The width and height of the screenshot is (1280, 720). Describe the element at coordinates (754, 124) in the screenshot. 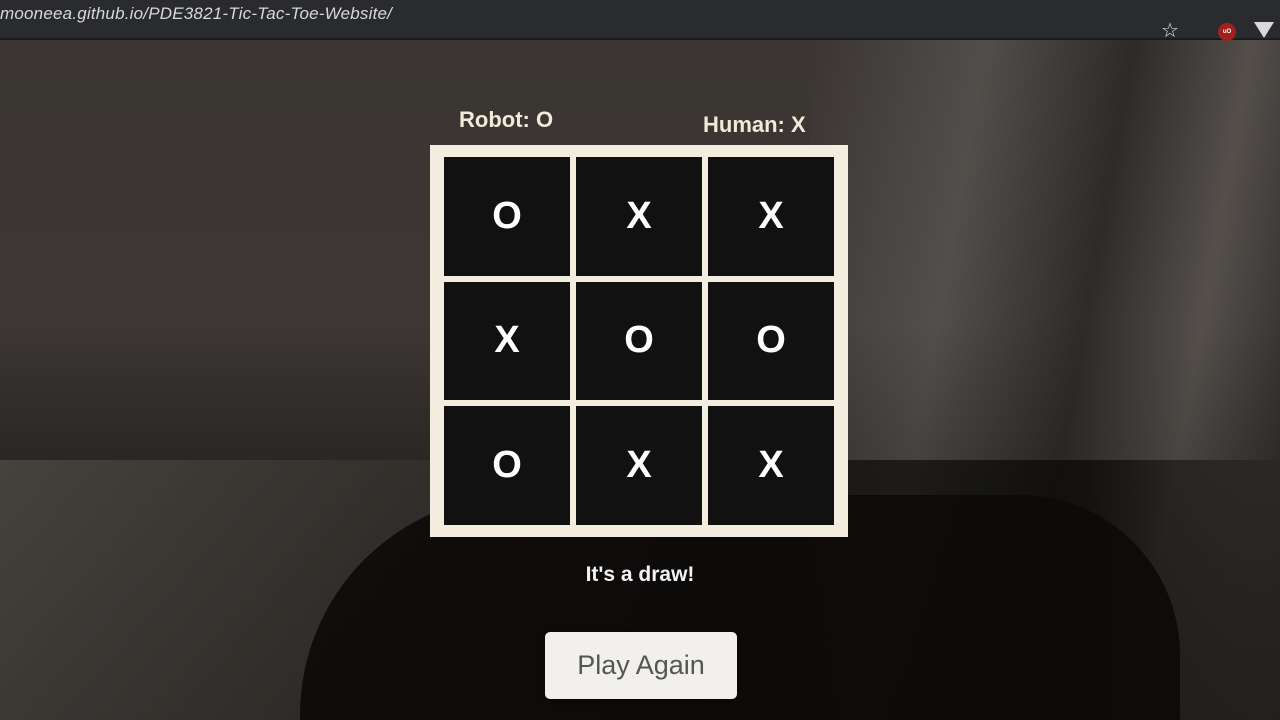

I see `human-score-label: Human: X` at that location.